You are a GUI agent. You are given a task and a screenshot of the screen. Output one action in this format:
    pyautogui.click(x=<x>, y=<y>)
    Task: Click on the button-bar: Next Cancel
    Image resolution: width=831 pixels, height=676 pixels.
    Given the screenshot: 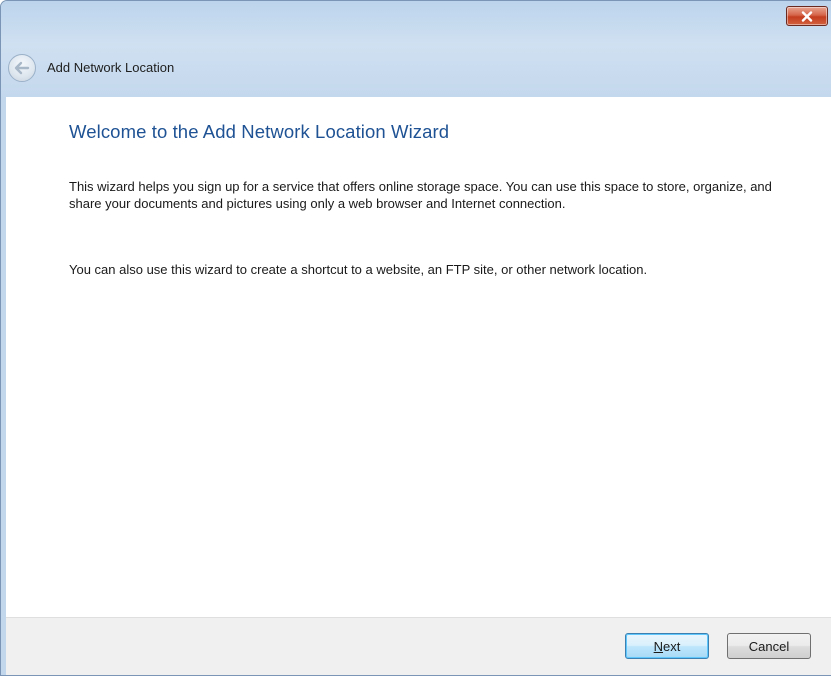 What is the action you would take?
    pyautogui.click(x=418, y=646)
    